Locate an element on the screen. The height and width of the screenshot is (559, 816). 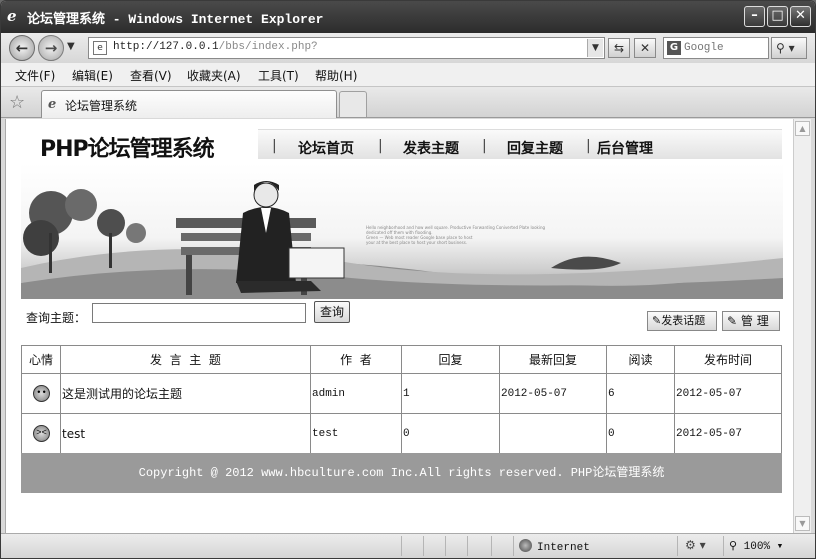
edit-icon: ✎ is located at coordinates (657, 320).